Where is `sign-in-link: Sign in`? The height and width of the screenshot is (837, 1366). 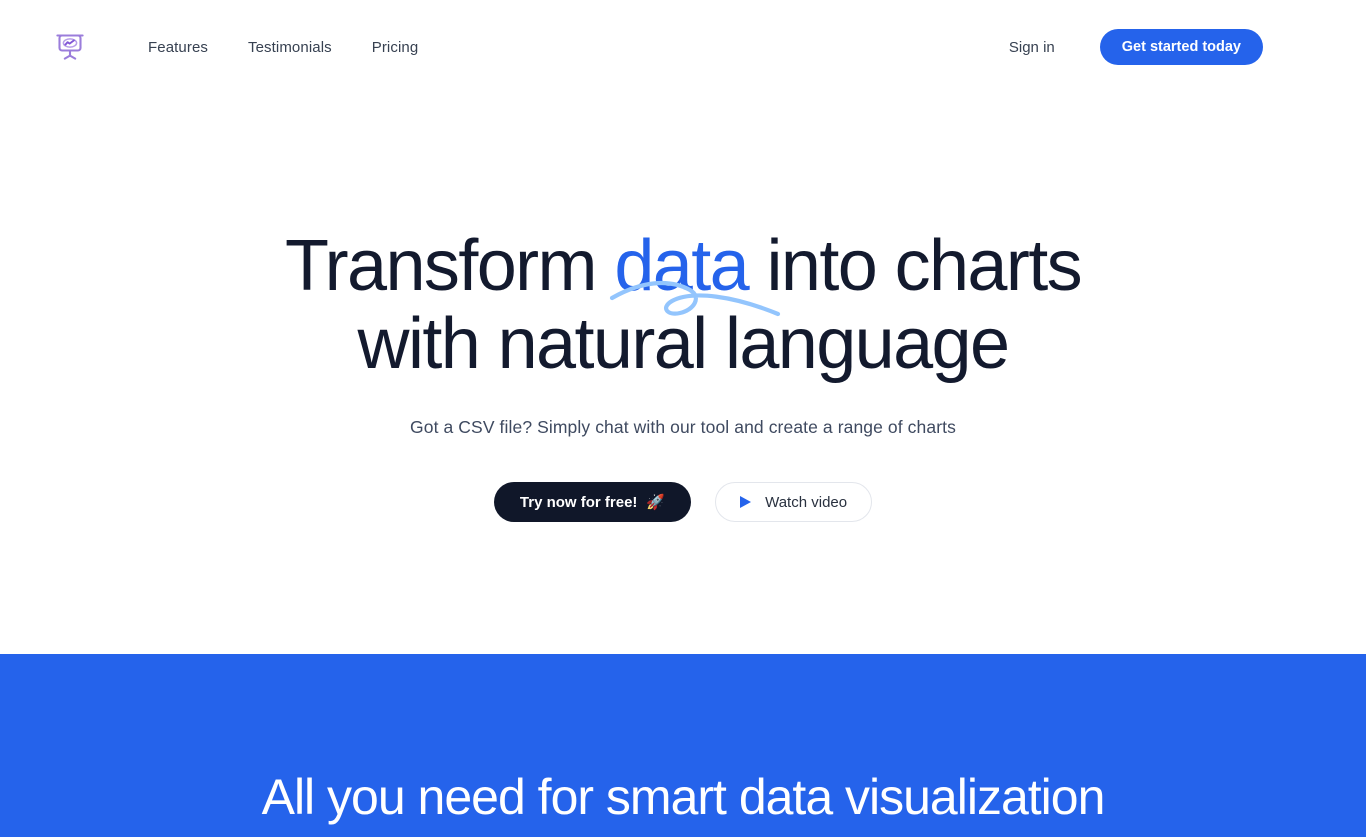 sign-in-link: Sign in is located at coordinates (1032, 47).